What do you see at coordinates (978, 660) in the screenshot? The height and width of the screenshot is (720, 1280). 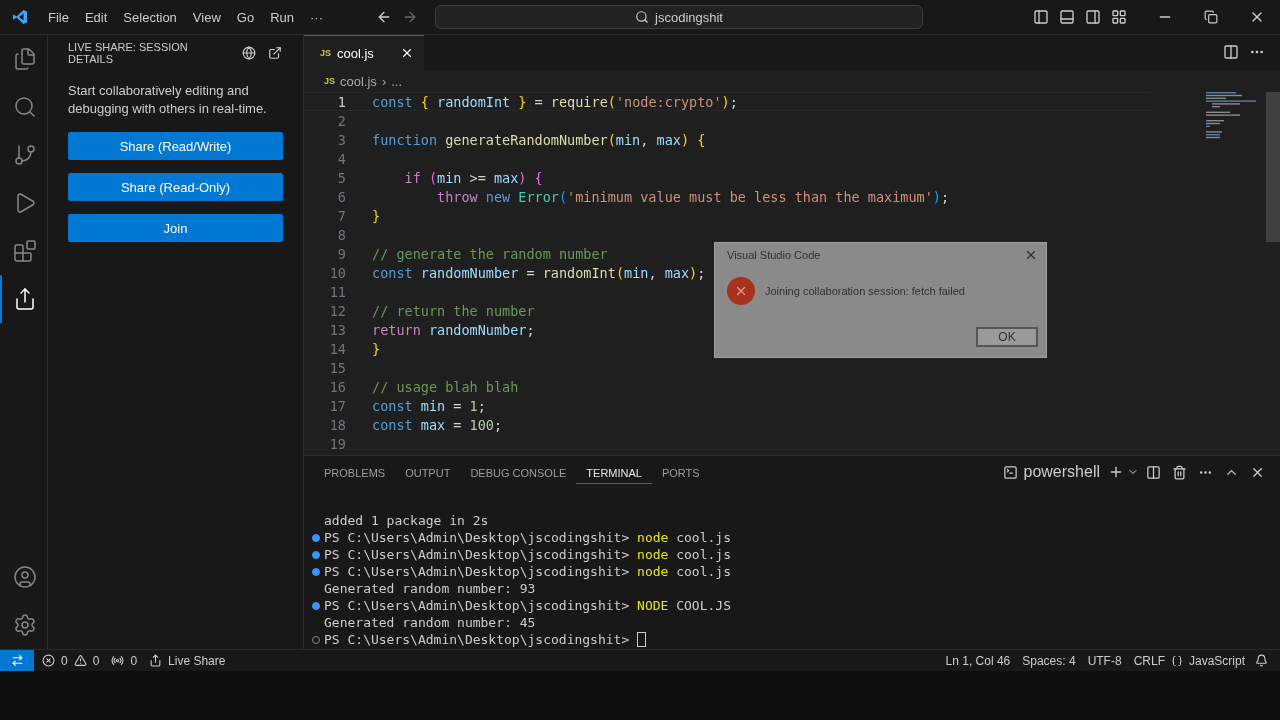 I see `cursor-position: Ln 1, Col 46` at bounding box center [978, 660].